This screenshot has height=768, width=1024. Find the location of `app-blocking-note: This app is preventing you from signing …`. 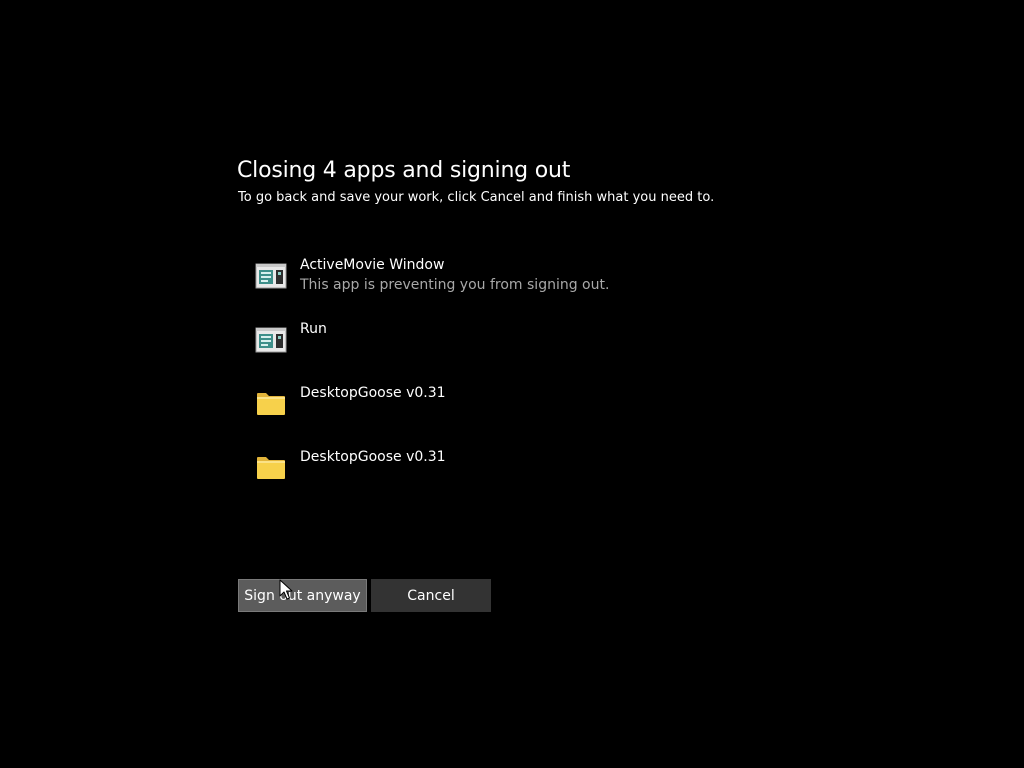

app-blocking-note: This app is preventing you from signing … is located at coordinates (455, 285).